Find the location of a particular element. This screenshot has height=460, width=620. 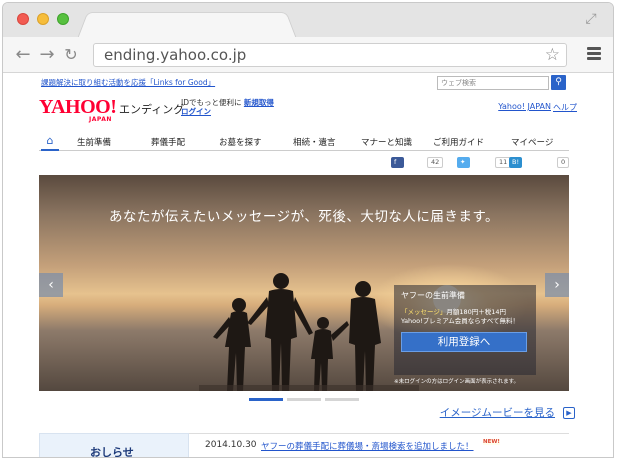

yahoo-logo: YAHOO! JAPAN is located at coordinates (79, 109).